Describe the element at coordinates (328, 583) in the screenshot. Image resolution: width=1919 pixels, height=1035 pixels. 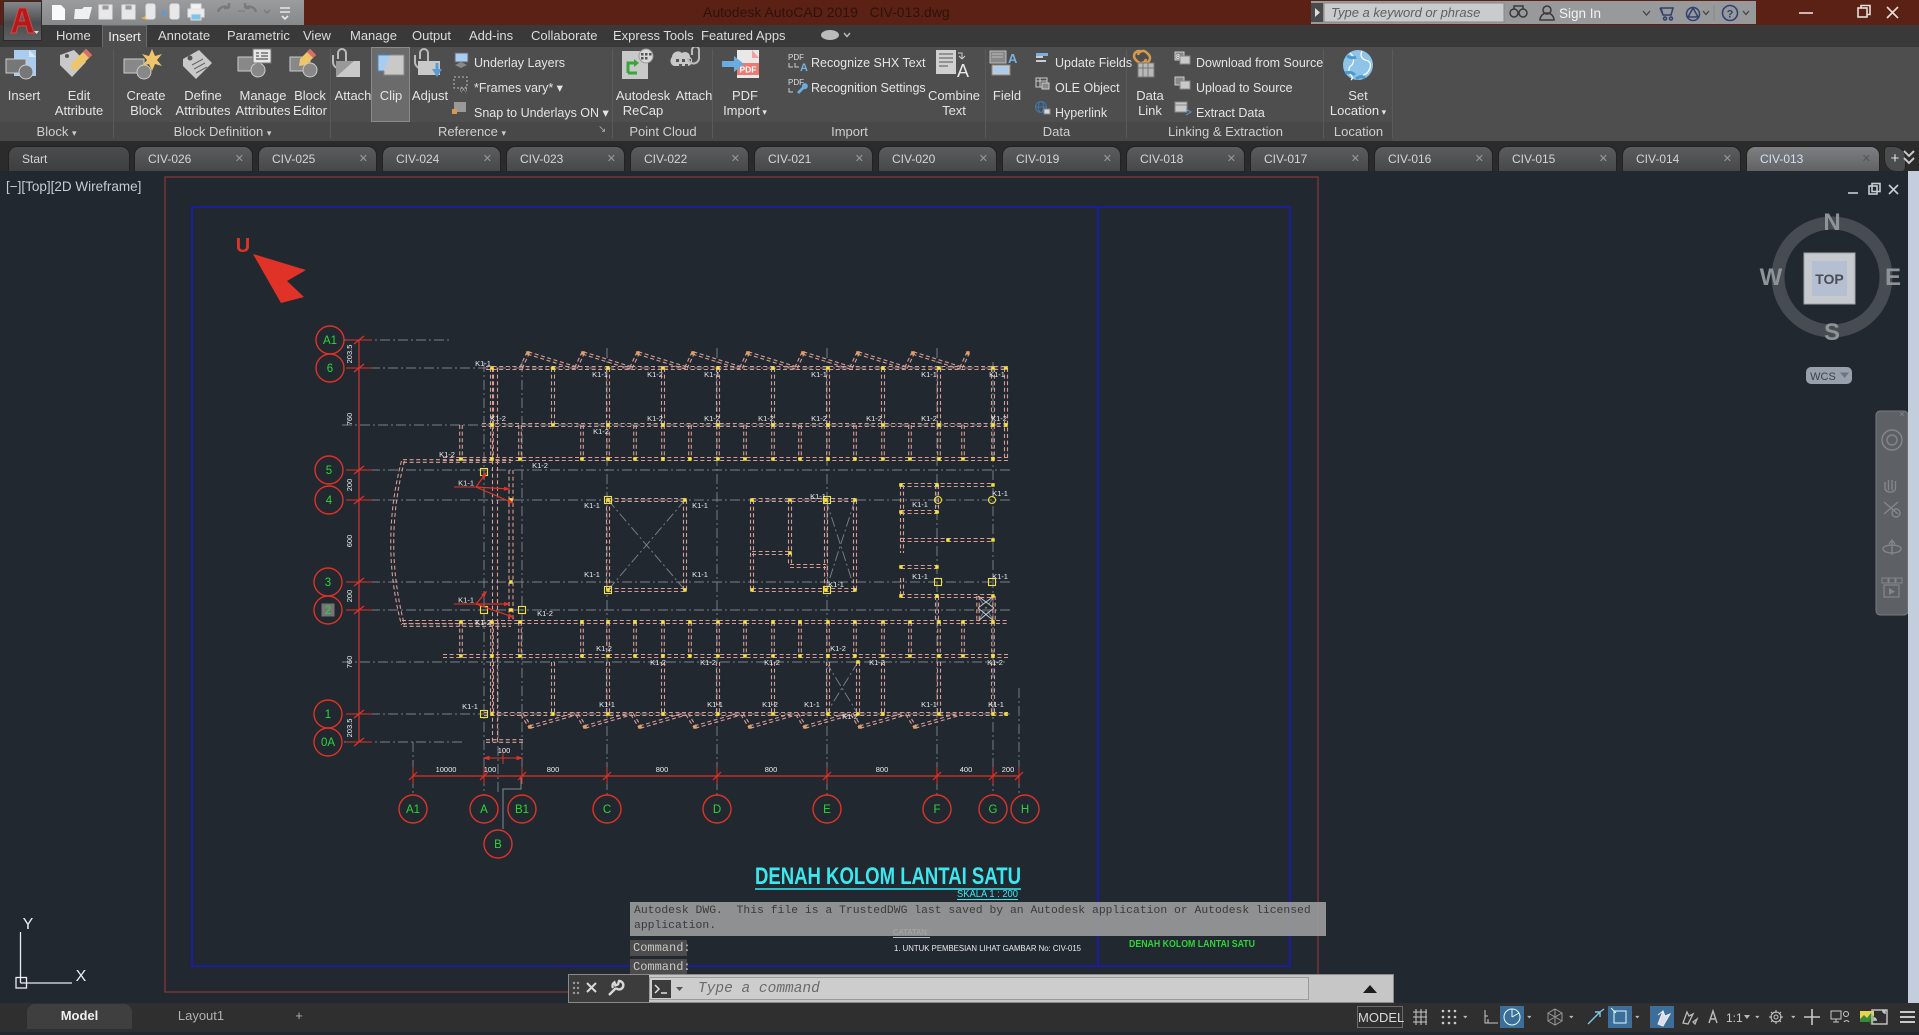
I see `svg-text: 3` at that location.